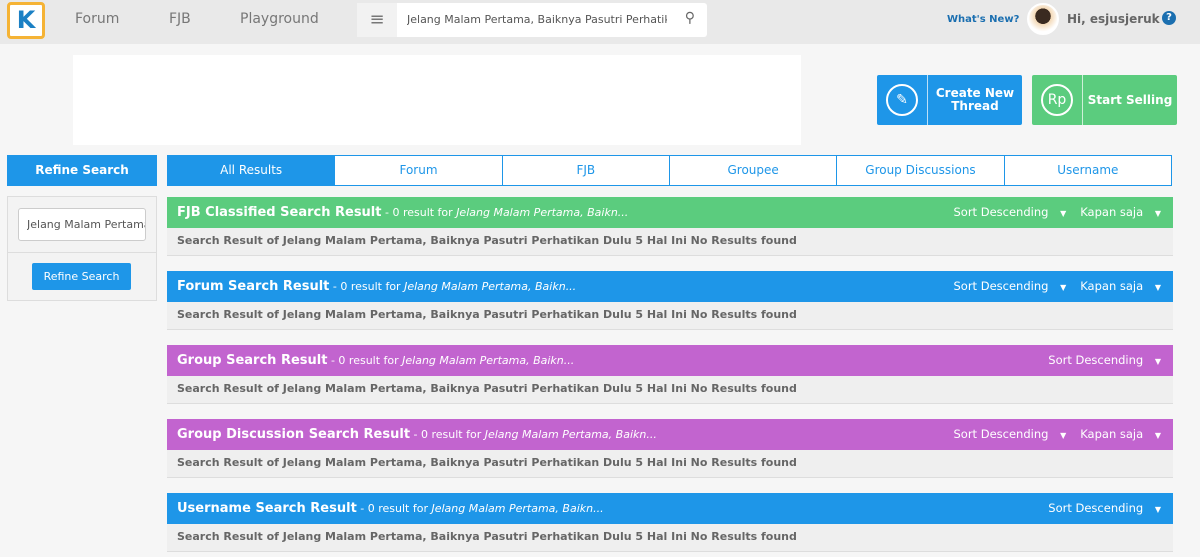 The image size is (1200, 557). What do you see at coordinates (983, 19) in the screenshot?
I see `whats-new-link: What's New?` at bounding box center [983, 19].